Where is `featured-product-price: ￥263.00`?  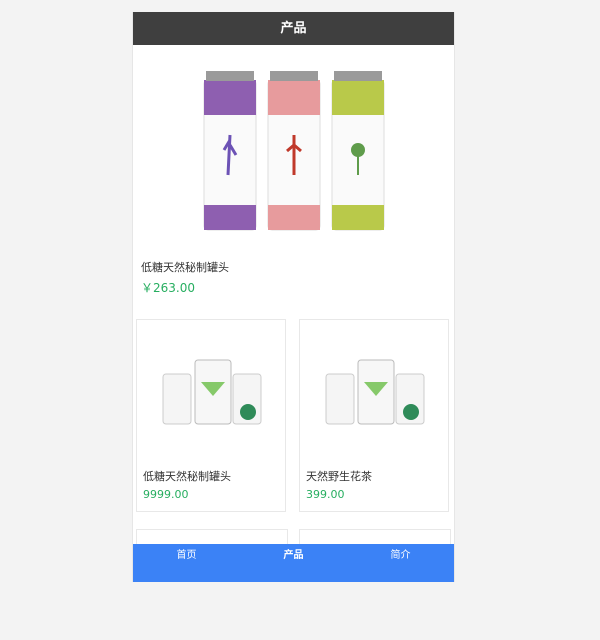 featured-product-price: ￥263.00 is located at coordinates (168, 288).